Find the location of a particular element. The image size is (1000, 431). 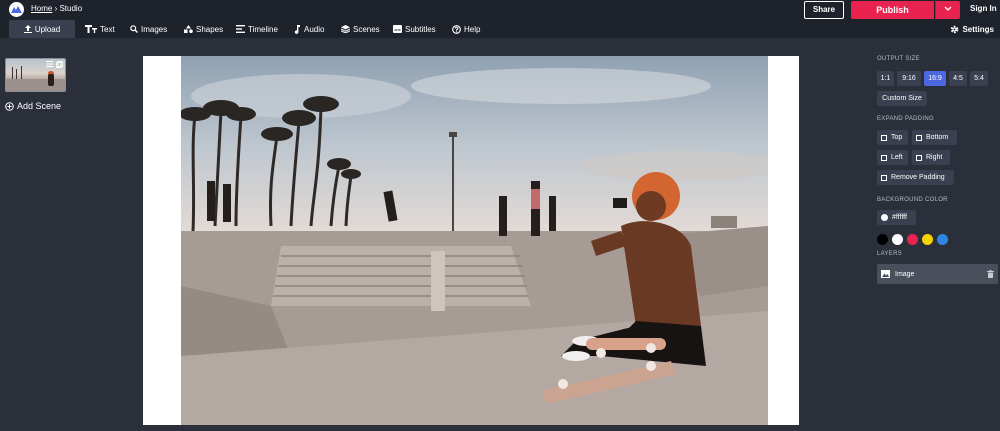

swatch-white is located at coordinates (897, 239).